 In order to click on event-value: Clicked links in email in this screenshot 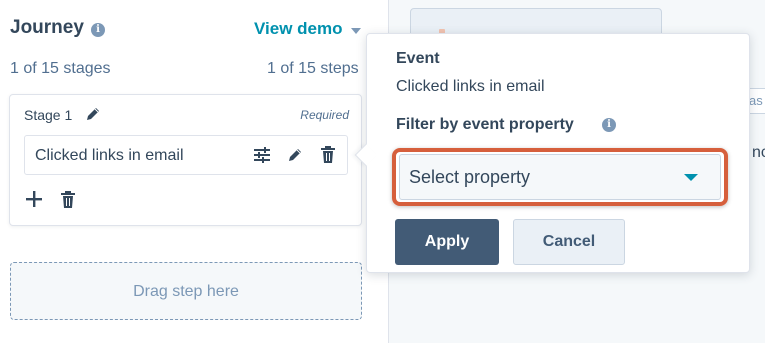, I will do `click(470, 86)`.